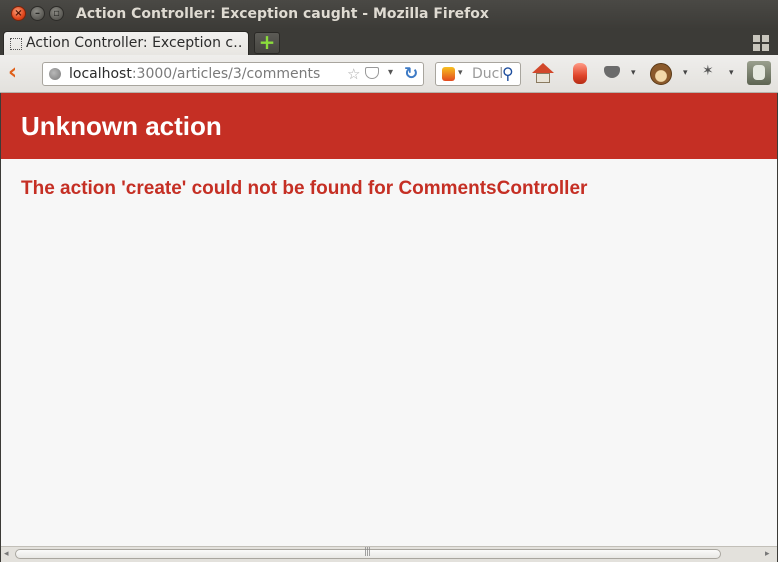 This screenshot has width=778, height=562. Describe the element at coordinates (56, 13) in the screenshot. I see `window-maximize-button: ▫` at that location.